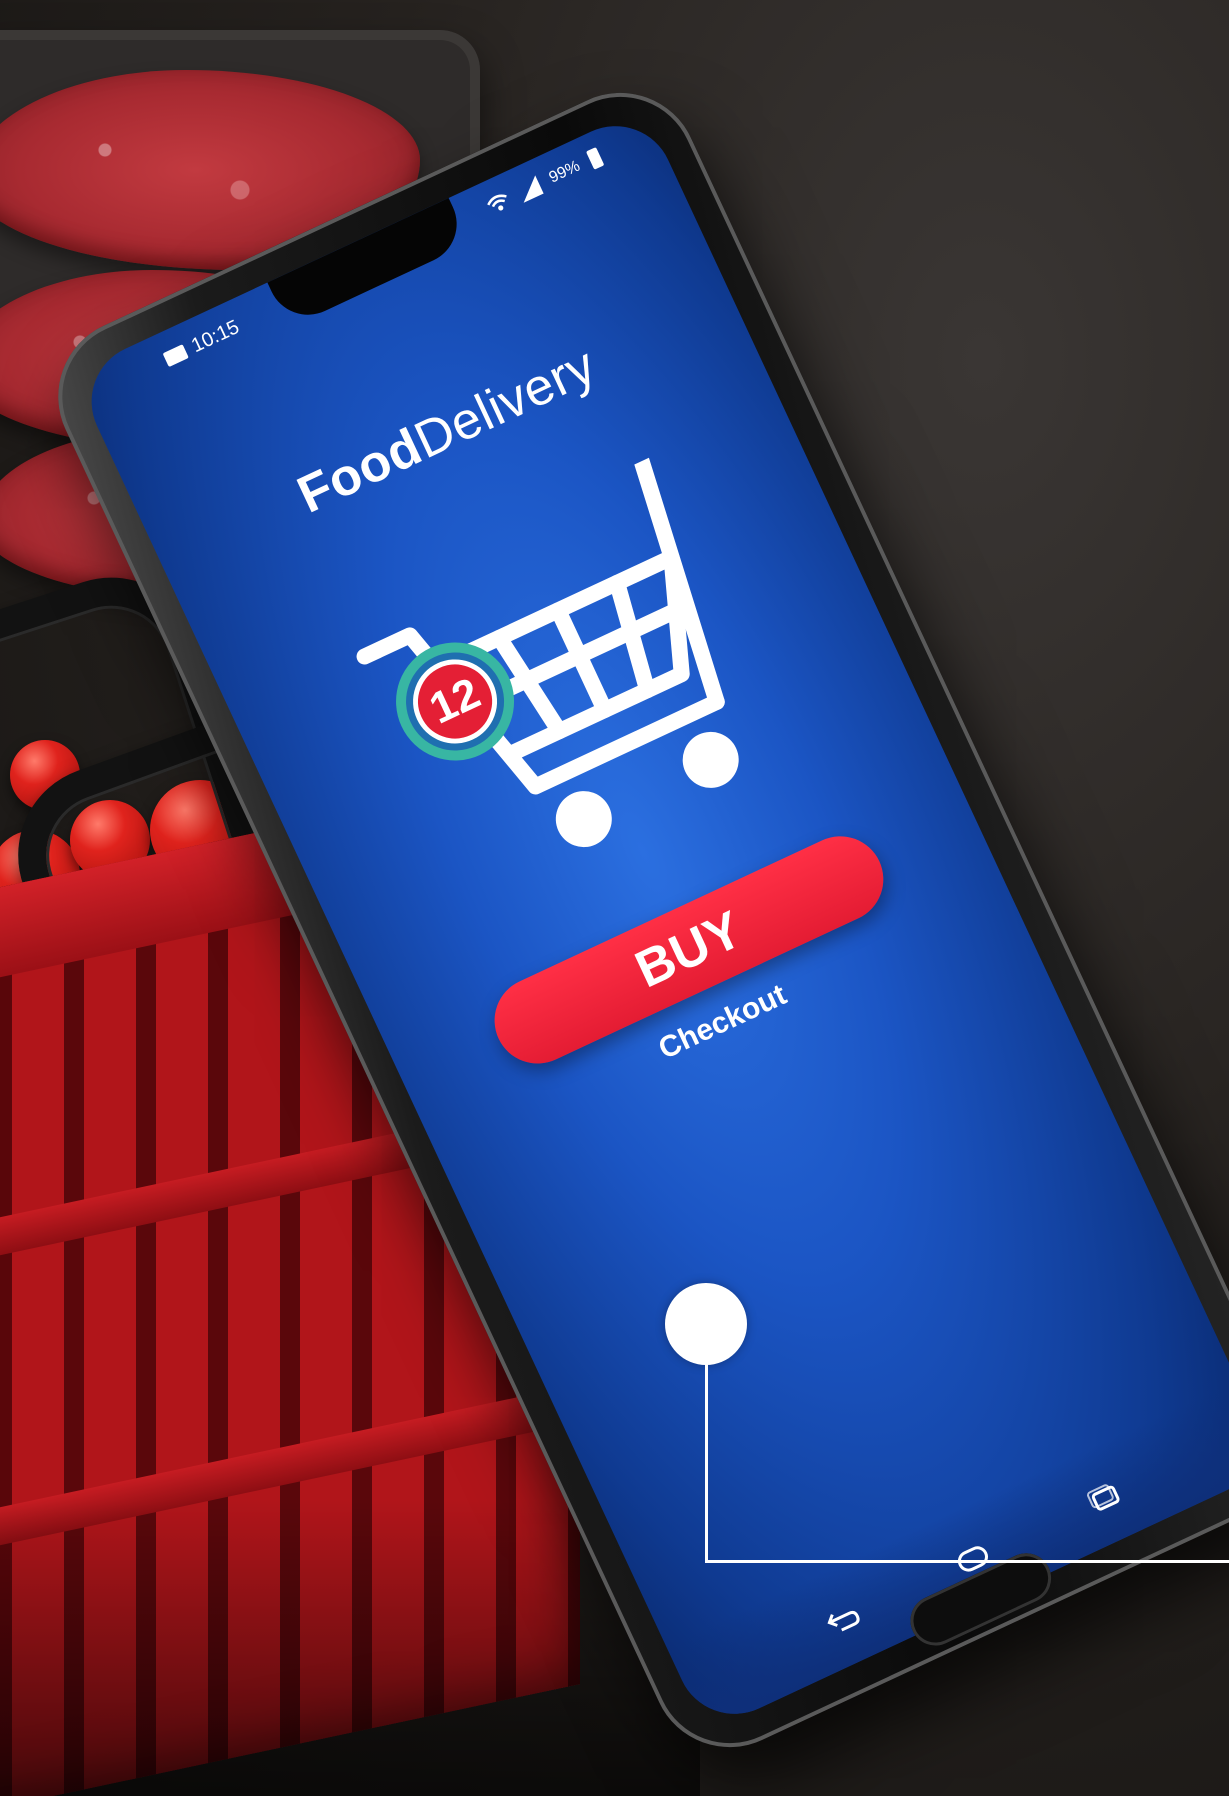  I want to click on wifi-icon, so click(499, 204).